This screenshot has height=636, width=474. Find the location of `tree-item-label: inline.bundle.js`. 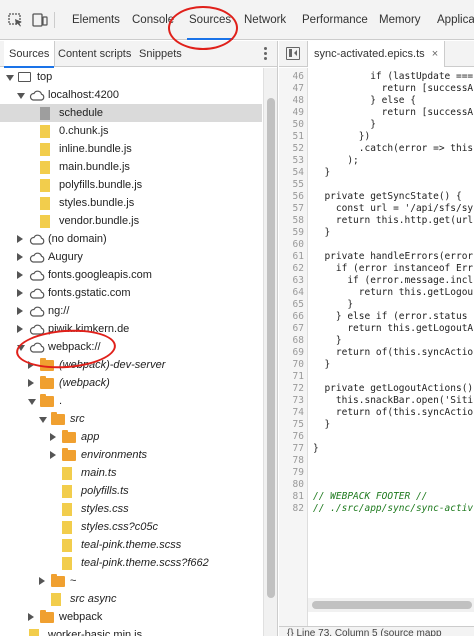

tree-item-label: inline.bundle.js is located at coordinates (95, 149).